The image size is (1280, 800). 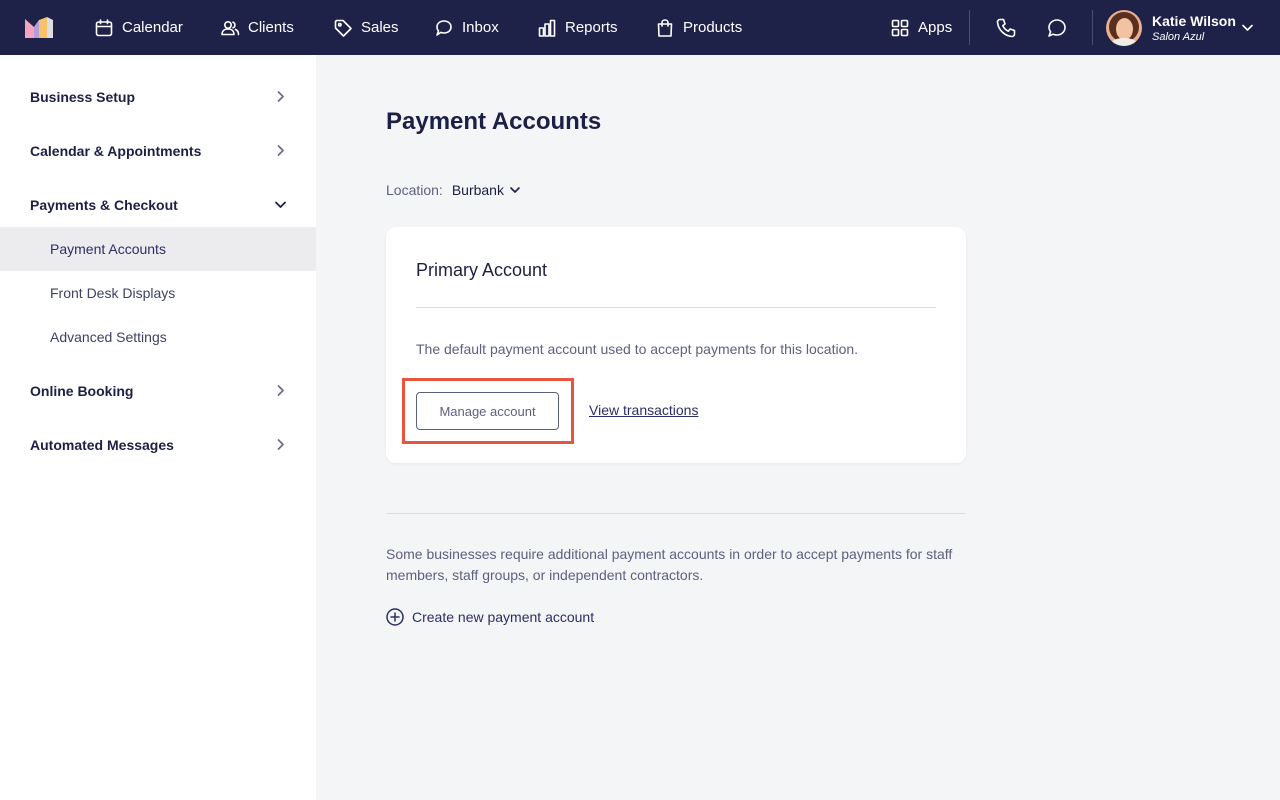 I want to click on nav-calendar: Calendar, so click(x=138, y=27).